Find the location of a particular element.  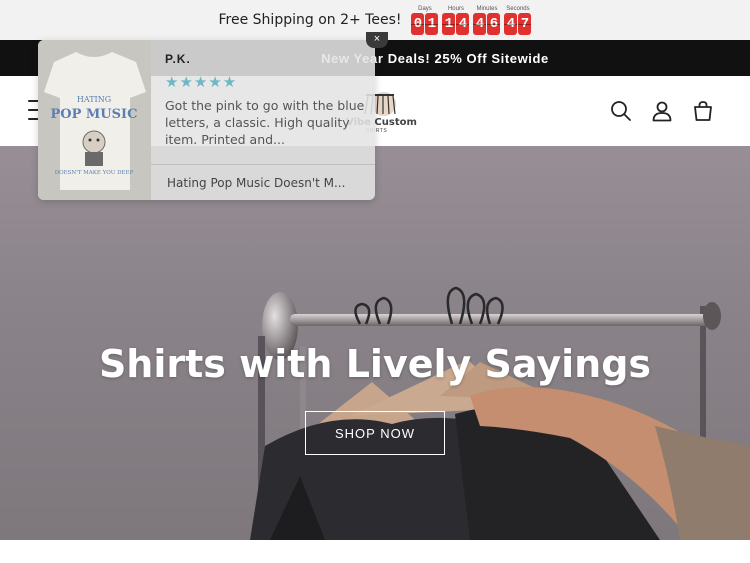

countdown-label: Minutes is located at coordinates (487, 9).